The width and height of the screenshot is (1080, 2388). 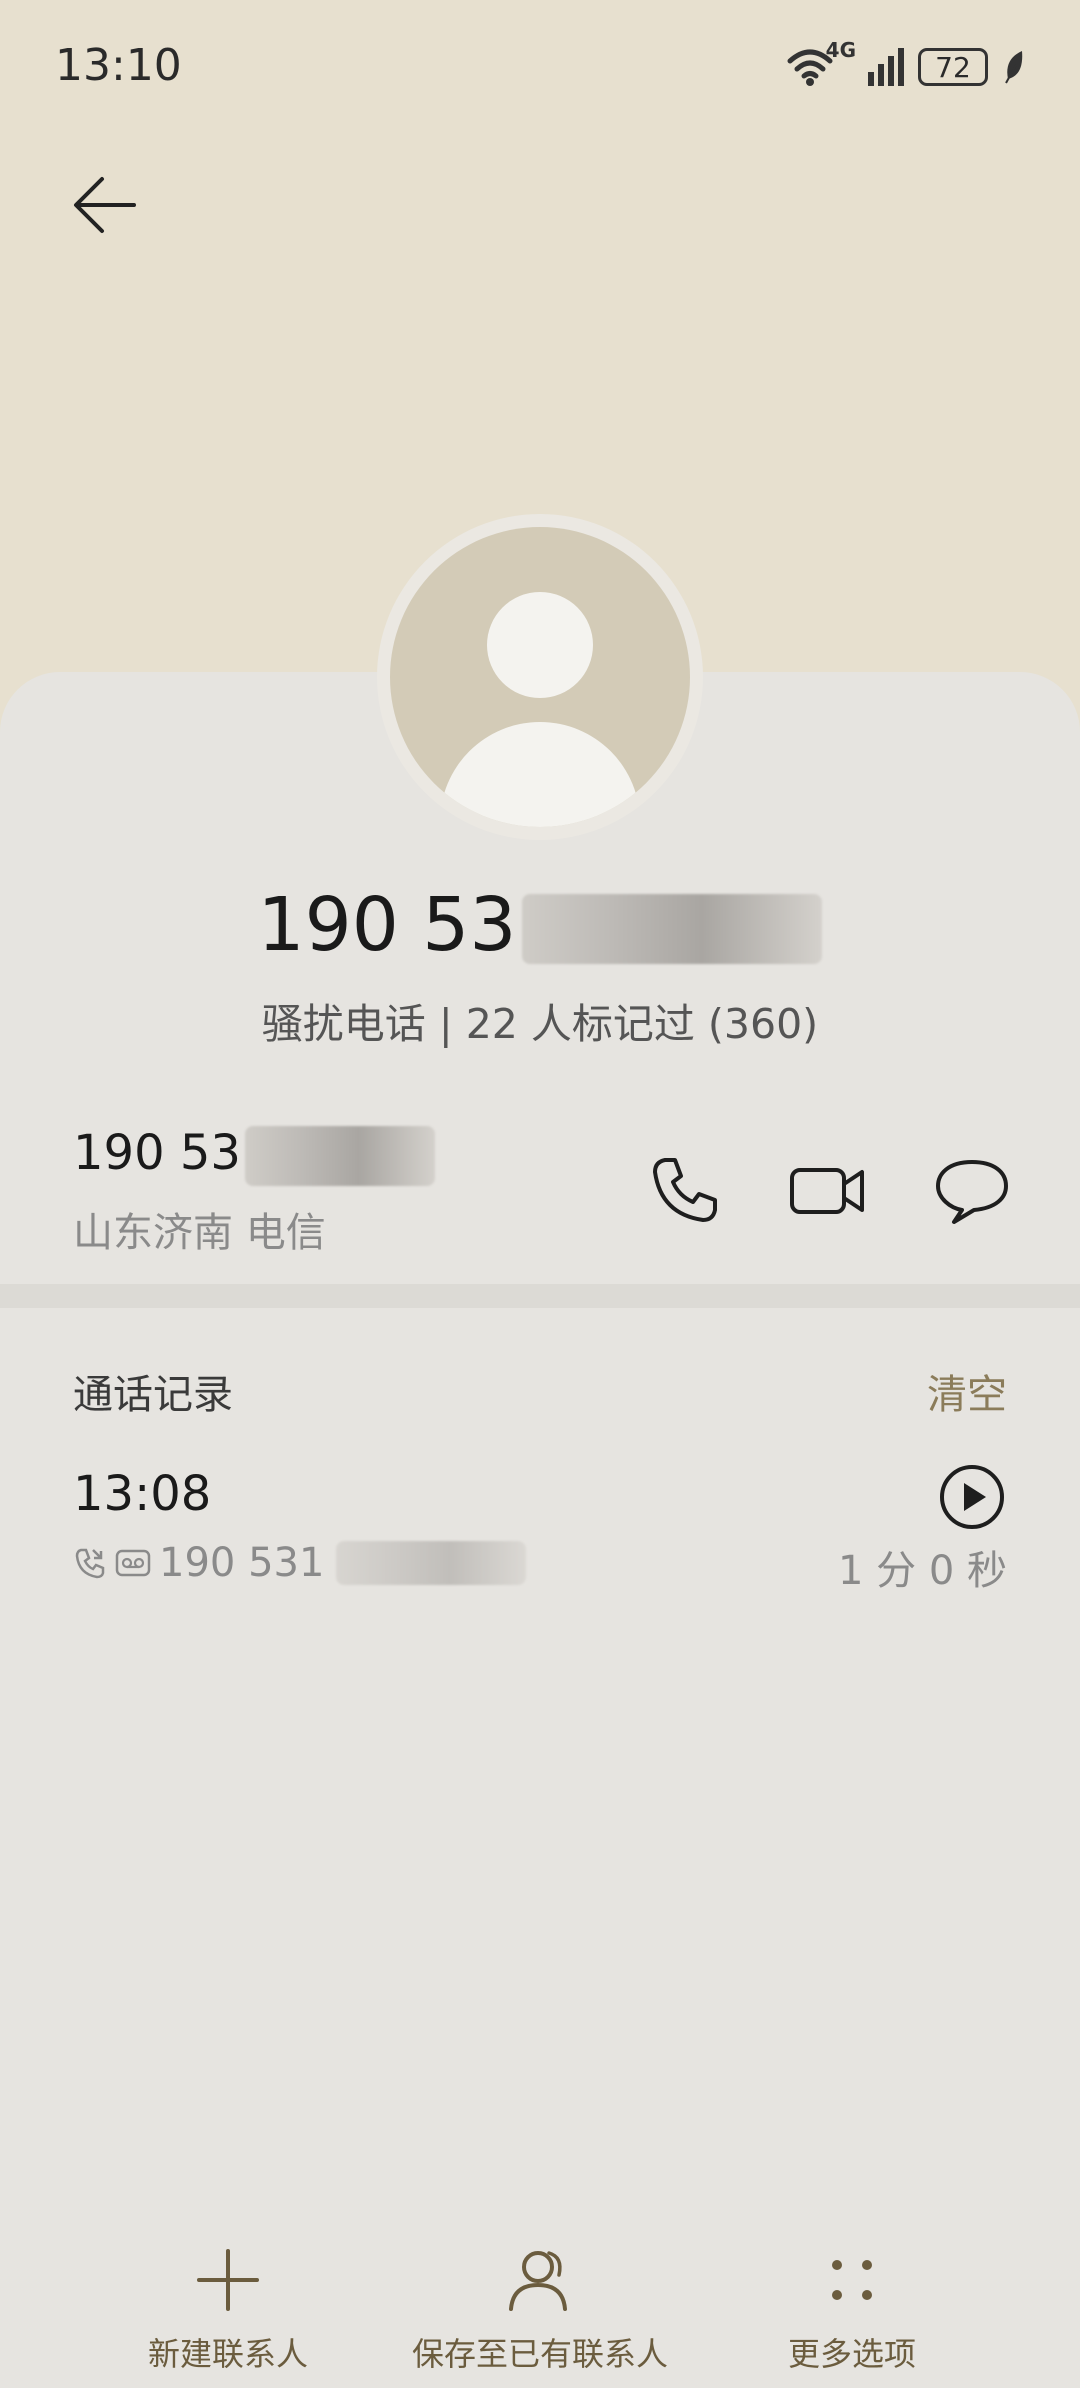 I want to click on phone-call-icon, so click(x=685, y=1190).